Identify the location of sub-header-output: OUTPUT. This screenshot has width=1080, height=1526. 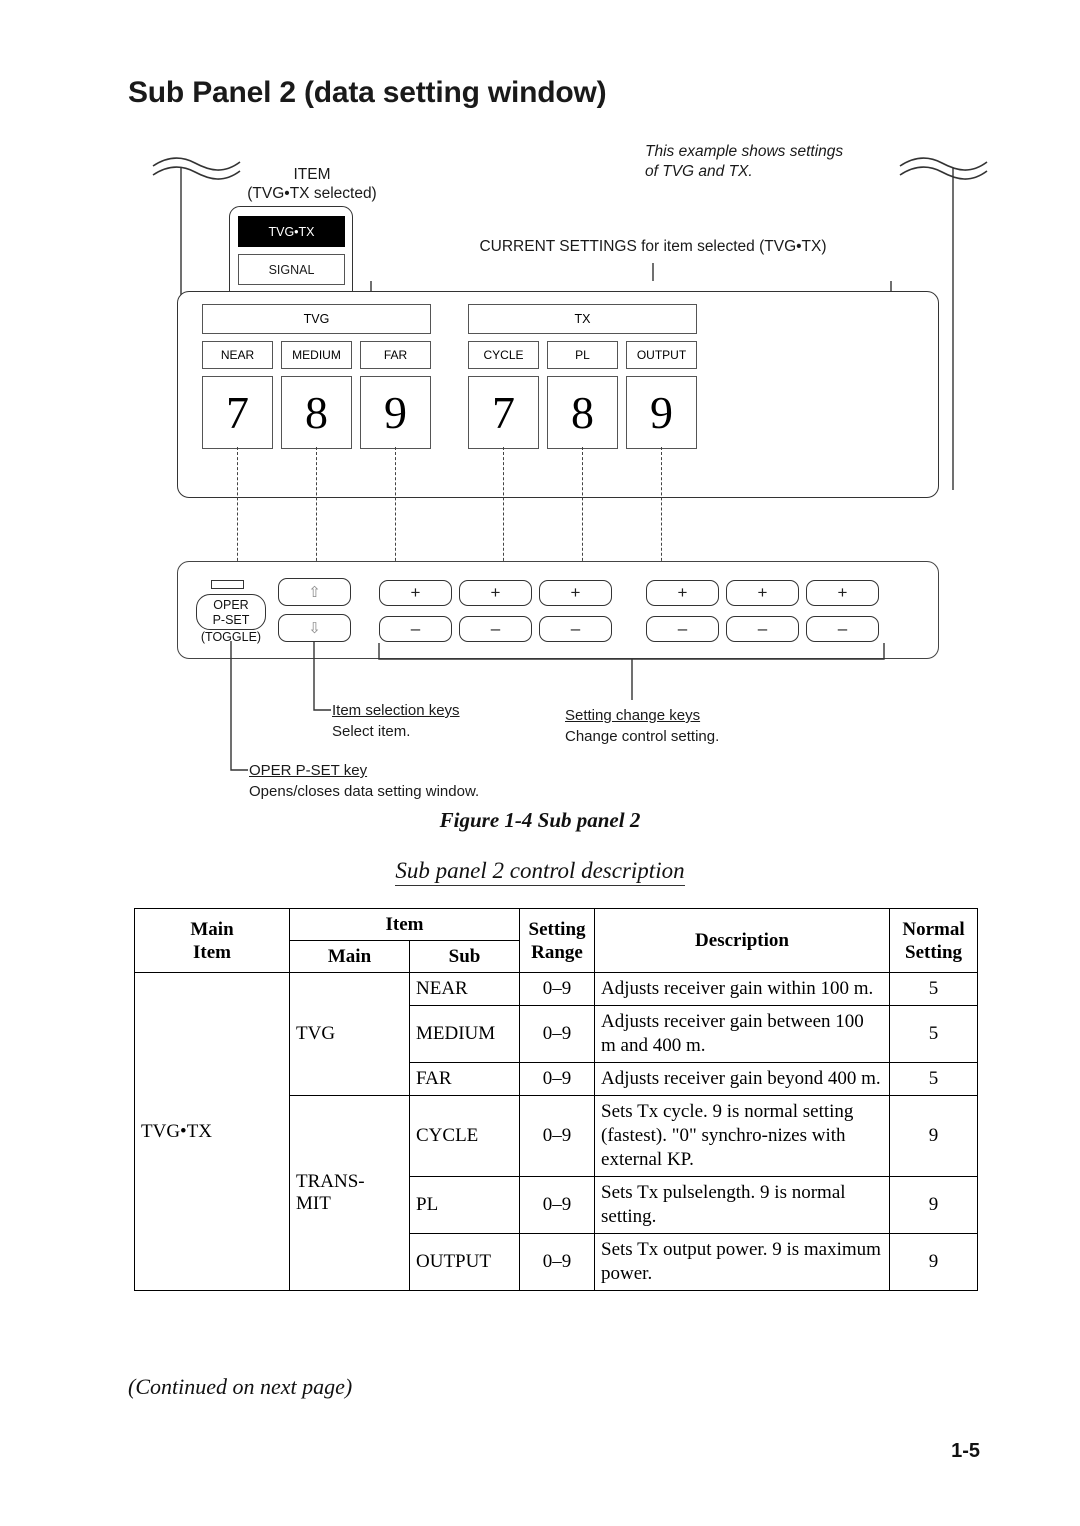
(661, 355).